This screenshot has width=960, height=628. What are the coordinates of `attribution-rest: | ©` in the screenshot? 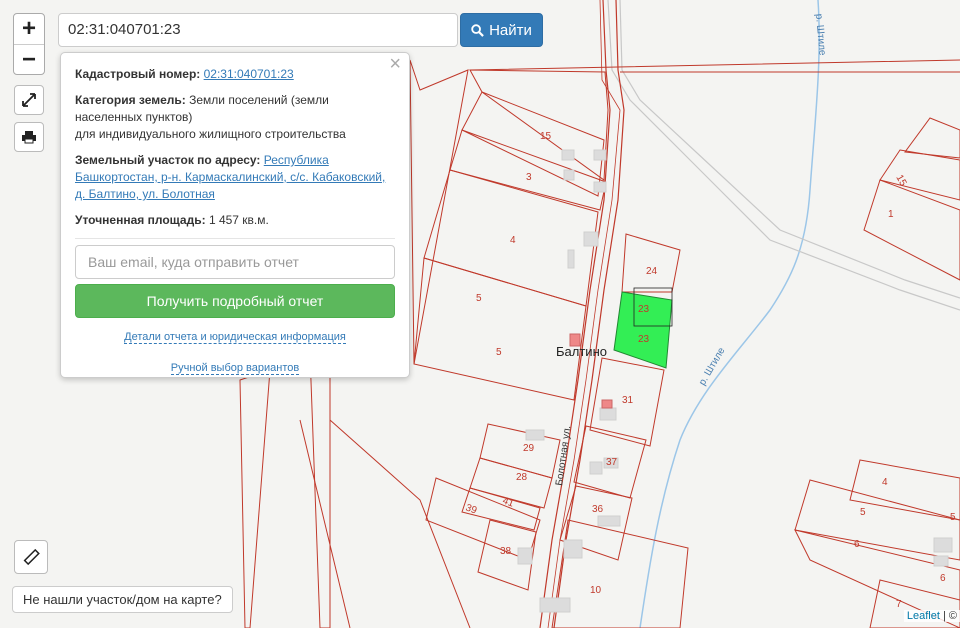 It's located at (949, 616).